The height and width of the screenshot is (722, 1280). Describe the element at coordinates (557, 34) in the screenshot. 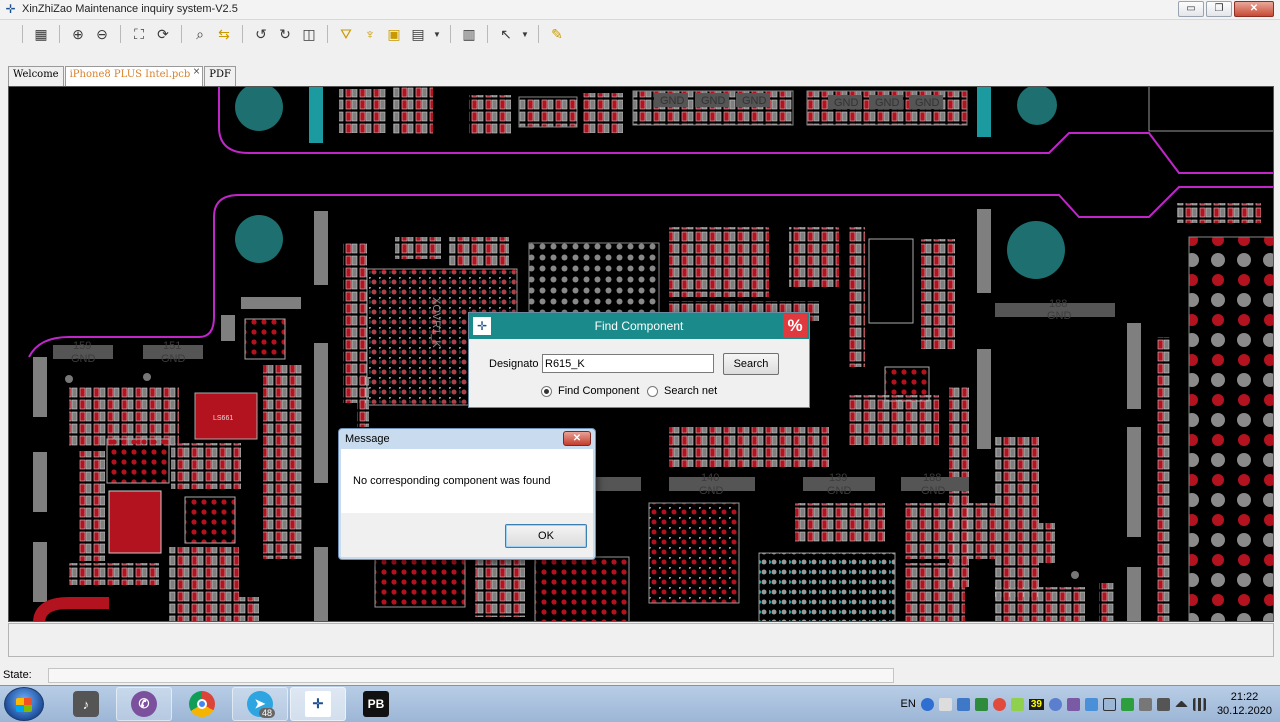

I see `note-icon: ✎` at that location.